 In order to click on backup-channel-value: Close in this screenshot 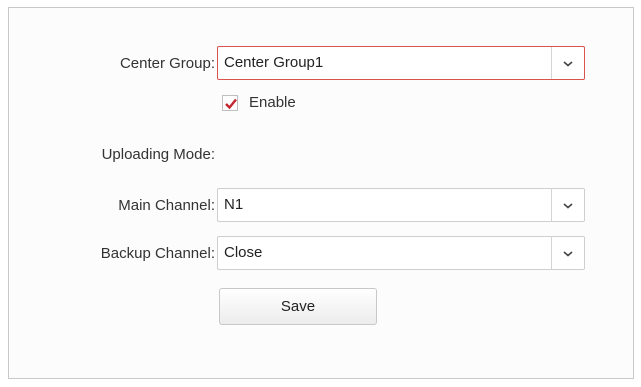, I will do `click(243, 252)`.